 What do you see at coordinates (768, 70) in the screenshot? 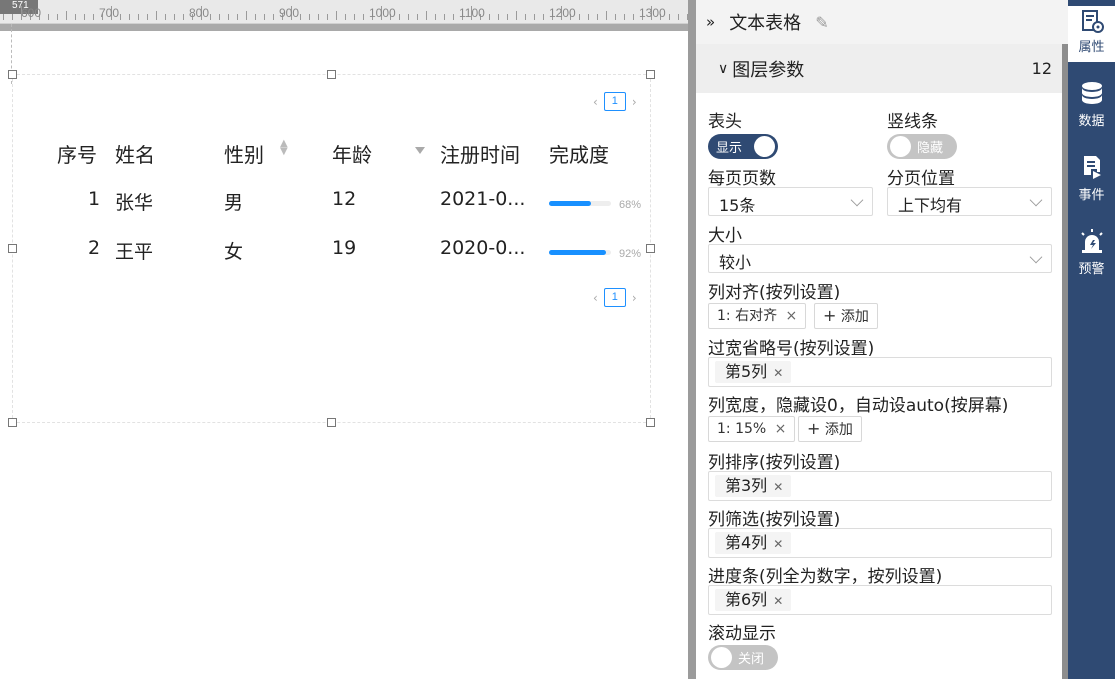
I see `layer-params-label: 图层参数` at bounding box center [768, 70].